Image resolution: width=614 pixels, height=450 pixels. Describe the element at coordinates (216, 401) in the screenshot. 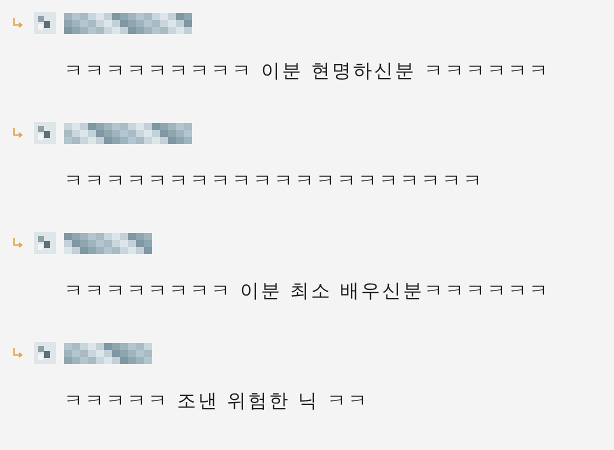

I see `comment-text: ㅋㅋㅋㅋㅋ 조낸 위험한 닉 ㅋㅋ` at that location.